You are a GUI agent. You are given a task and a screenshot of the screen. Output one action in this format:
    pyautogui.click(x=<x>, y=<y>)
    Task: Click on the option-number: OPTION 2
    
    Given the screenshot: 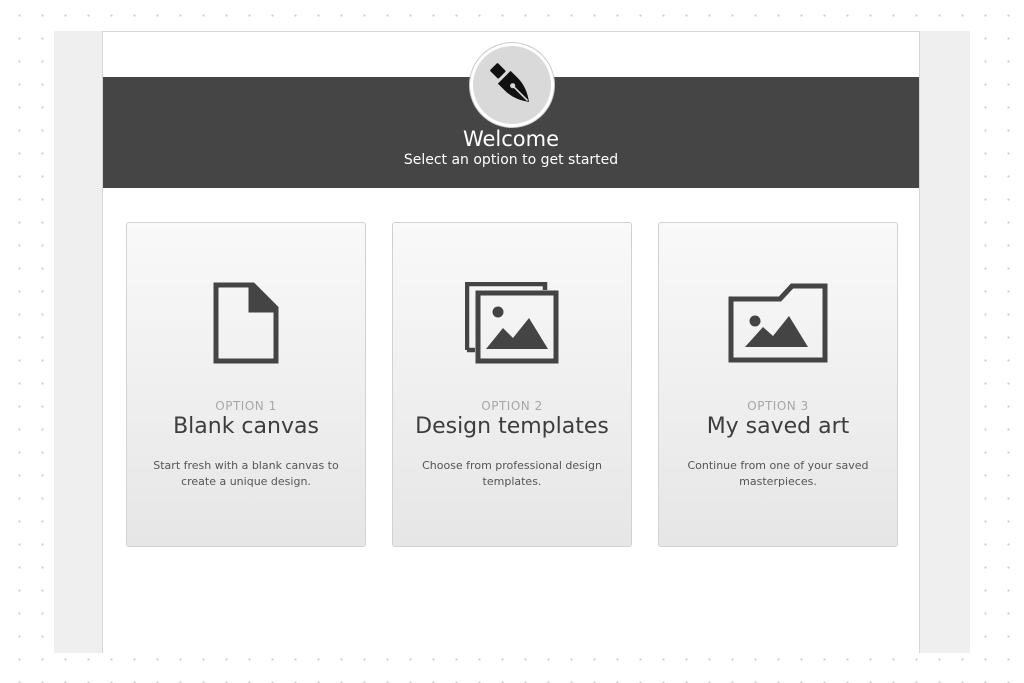 What is the action you would take?
    pyautogui.click(x=512, y=406)
    